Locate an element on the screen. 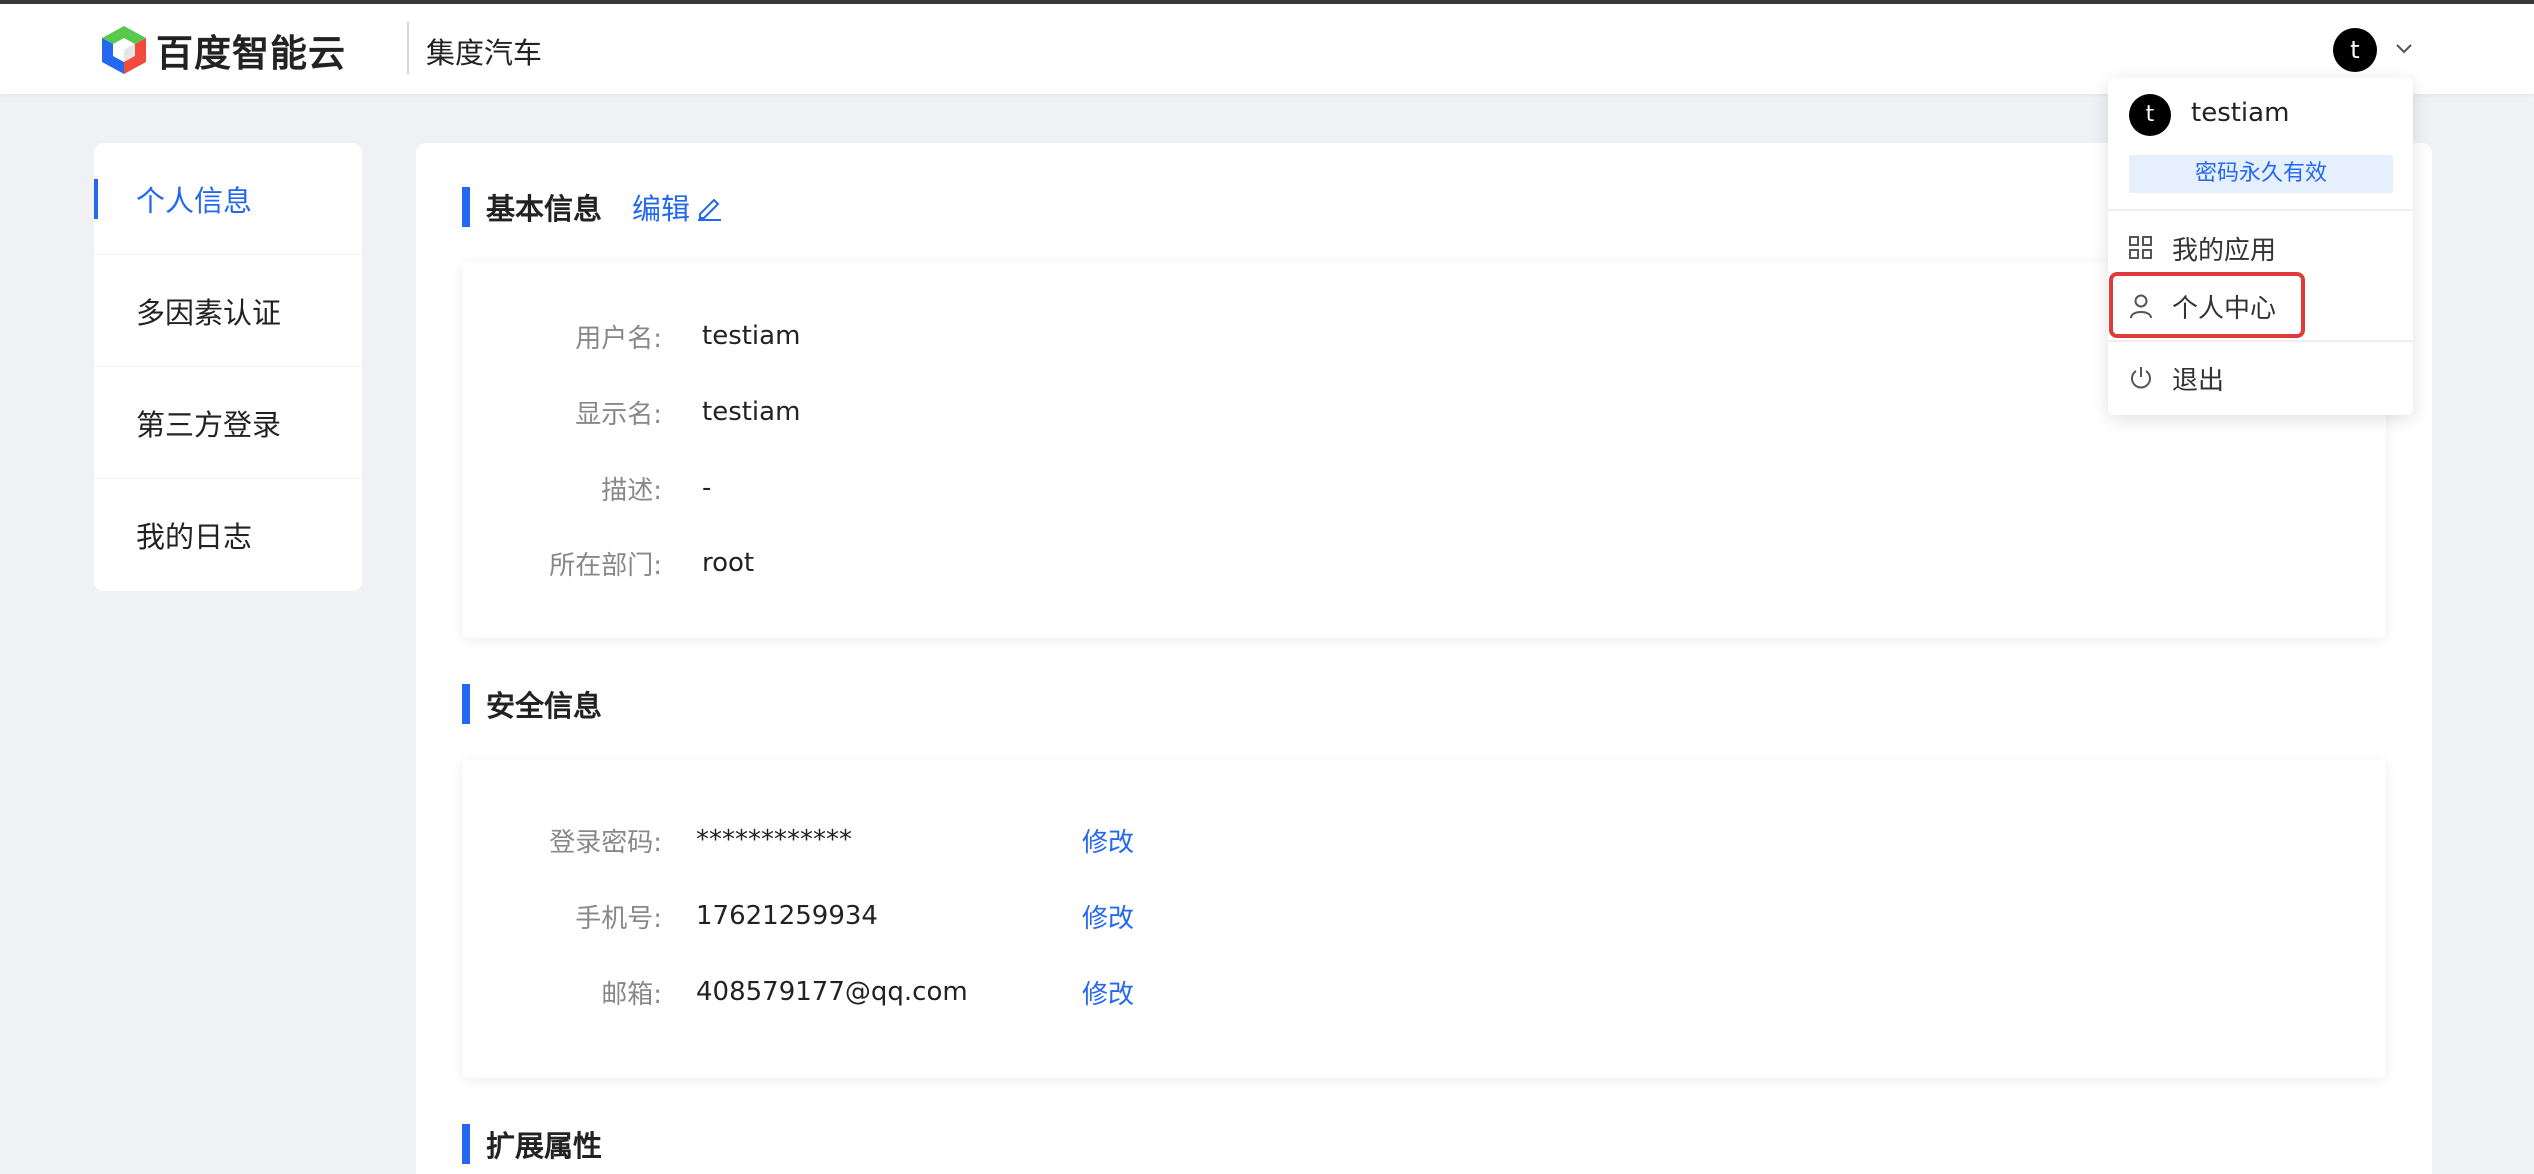  sidebar-item-label: 多因素认证 is located at coordinates (209, 312).